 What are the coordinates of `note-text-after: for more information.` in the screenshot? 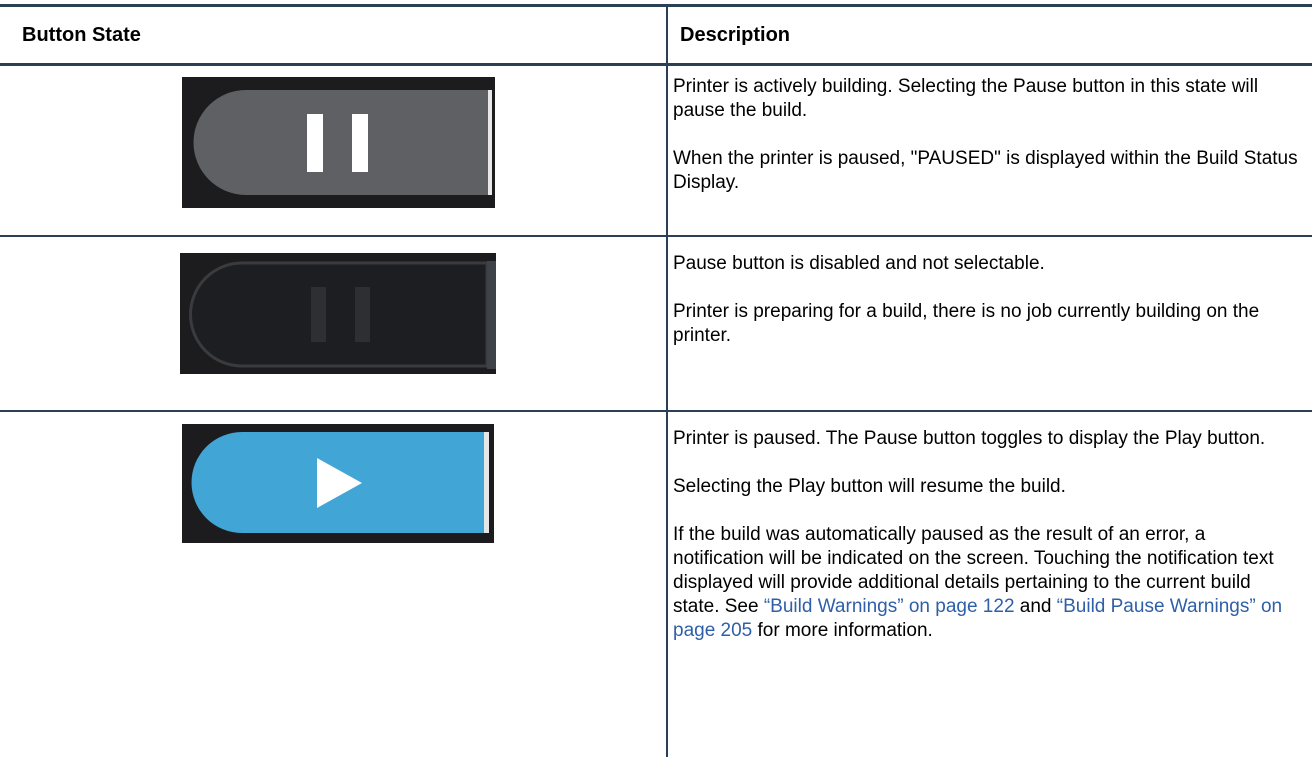 It's located at (842, 630).